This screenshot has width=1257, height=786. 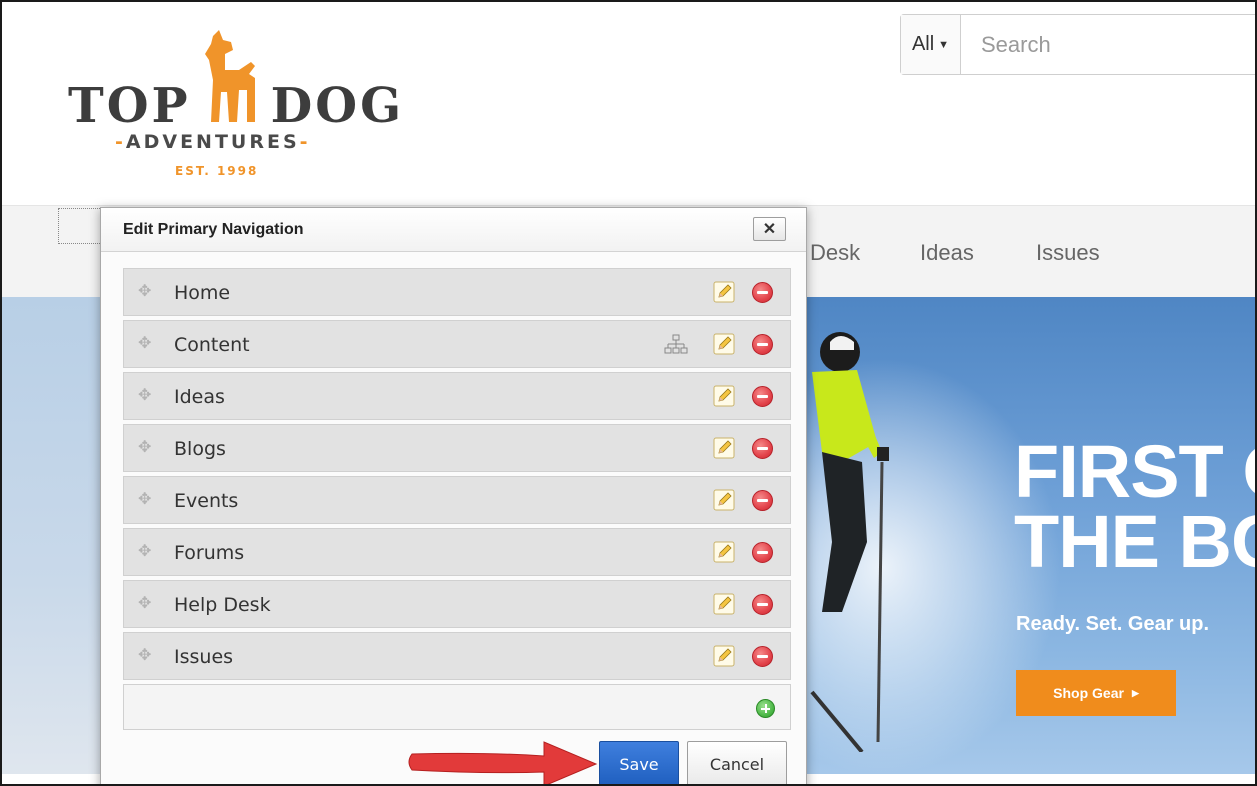 I want to click on add-icon, so click(x=765, y=708).